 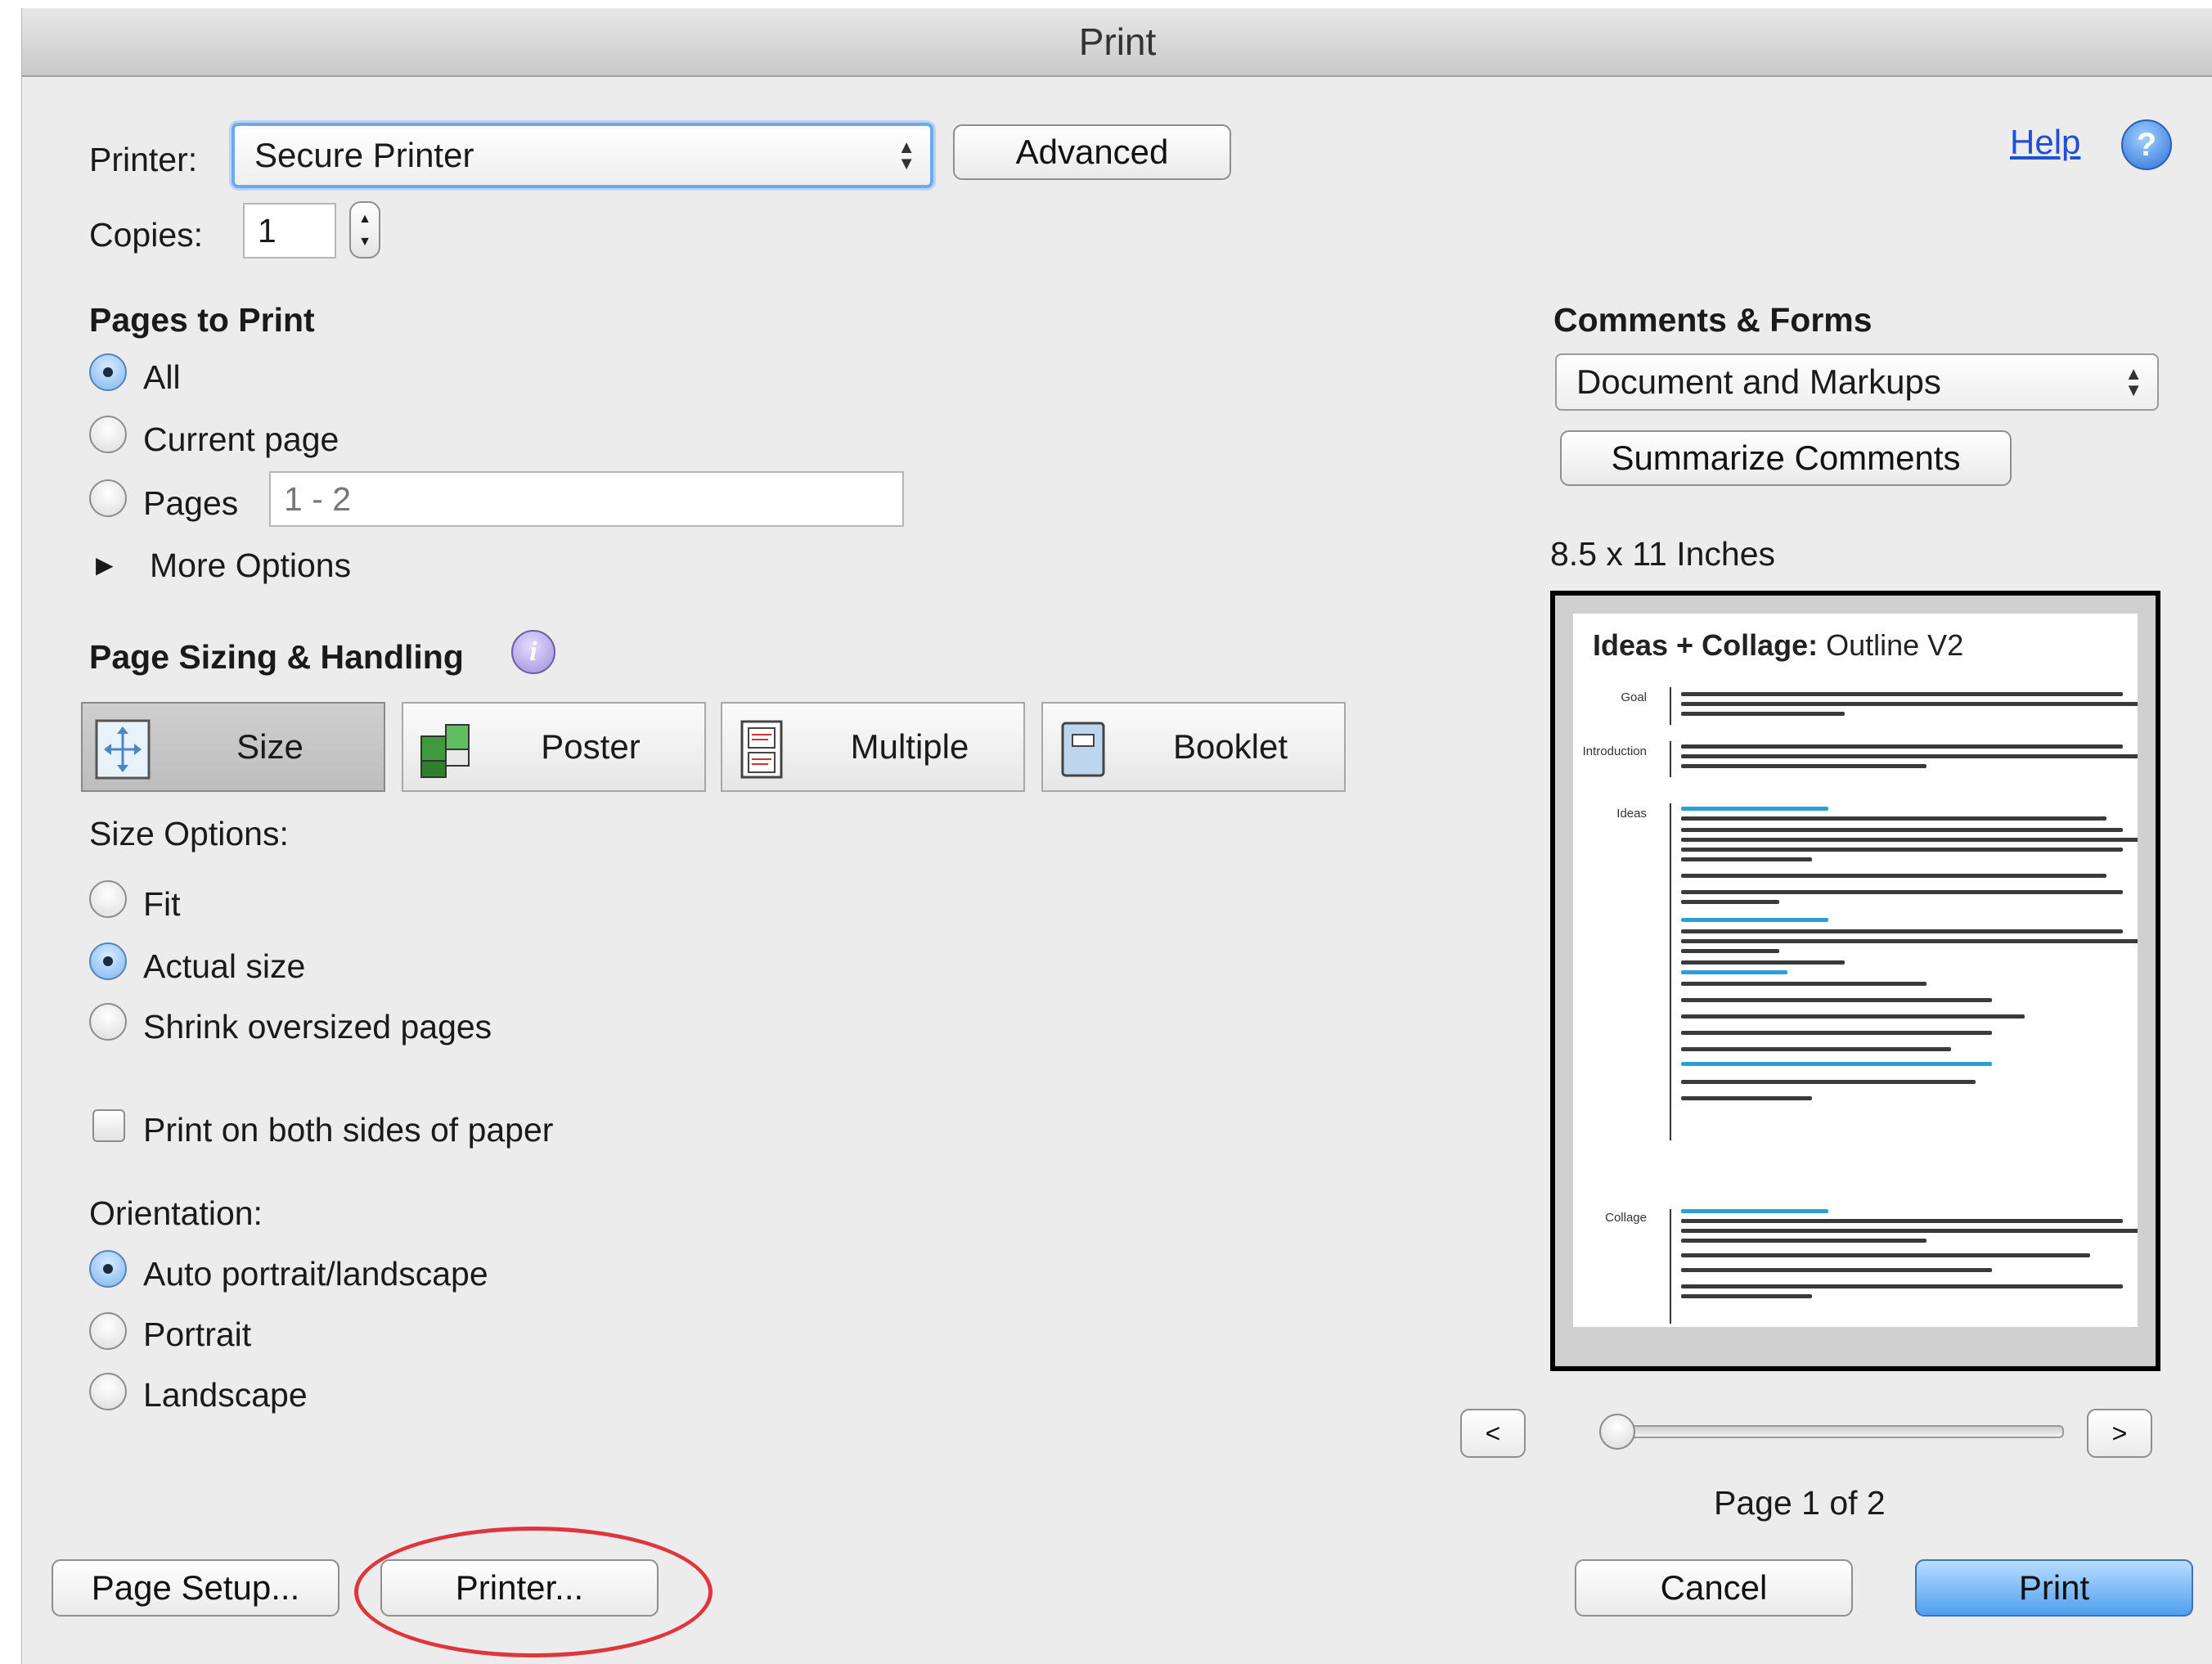 I want to click on pages-range-input: 1 - 2, so click(x=586, y=499).